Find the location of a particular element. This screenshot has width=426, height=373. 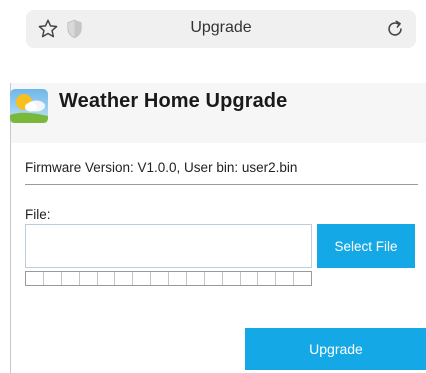

divider is located at coordinates (221, 184).